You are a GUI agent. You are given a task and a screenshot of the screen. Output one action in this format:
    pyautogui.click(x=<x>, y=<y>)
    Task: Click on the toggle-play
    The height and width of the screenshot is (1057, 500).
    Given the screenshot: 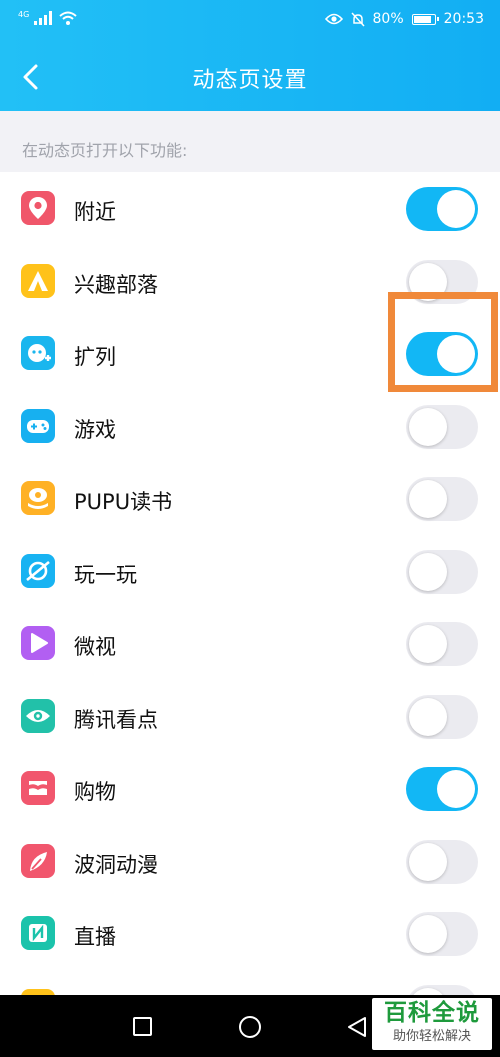 What is the action you would take?
    pyautogui.click(x=442, y=571)
    